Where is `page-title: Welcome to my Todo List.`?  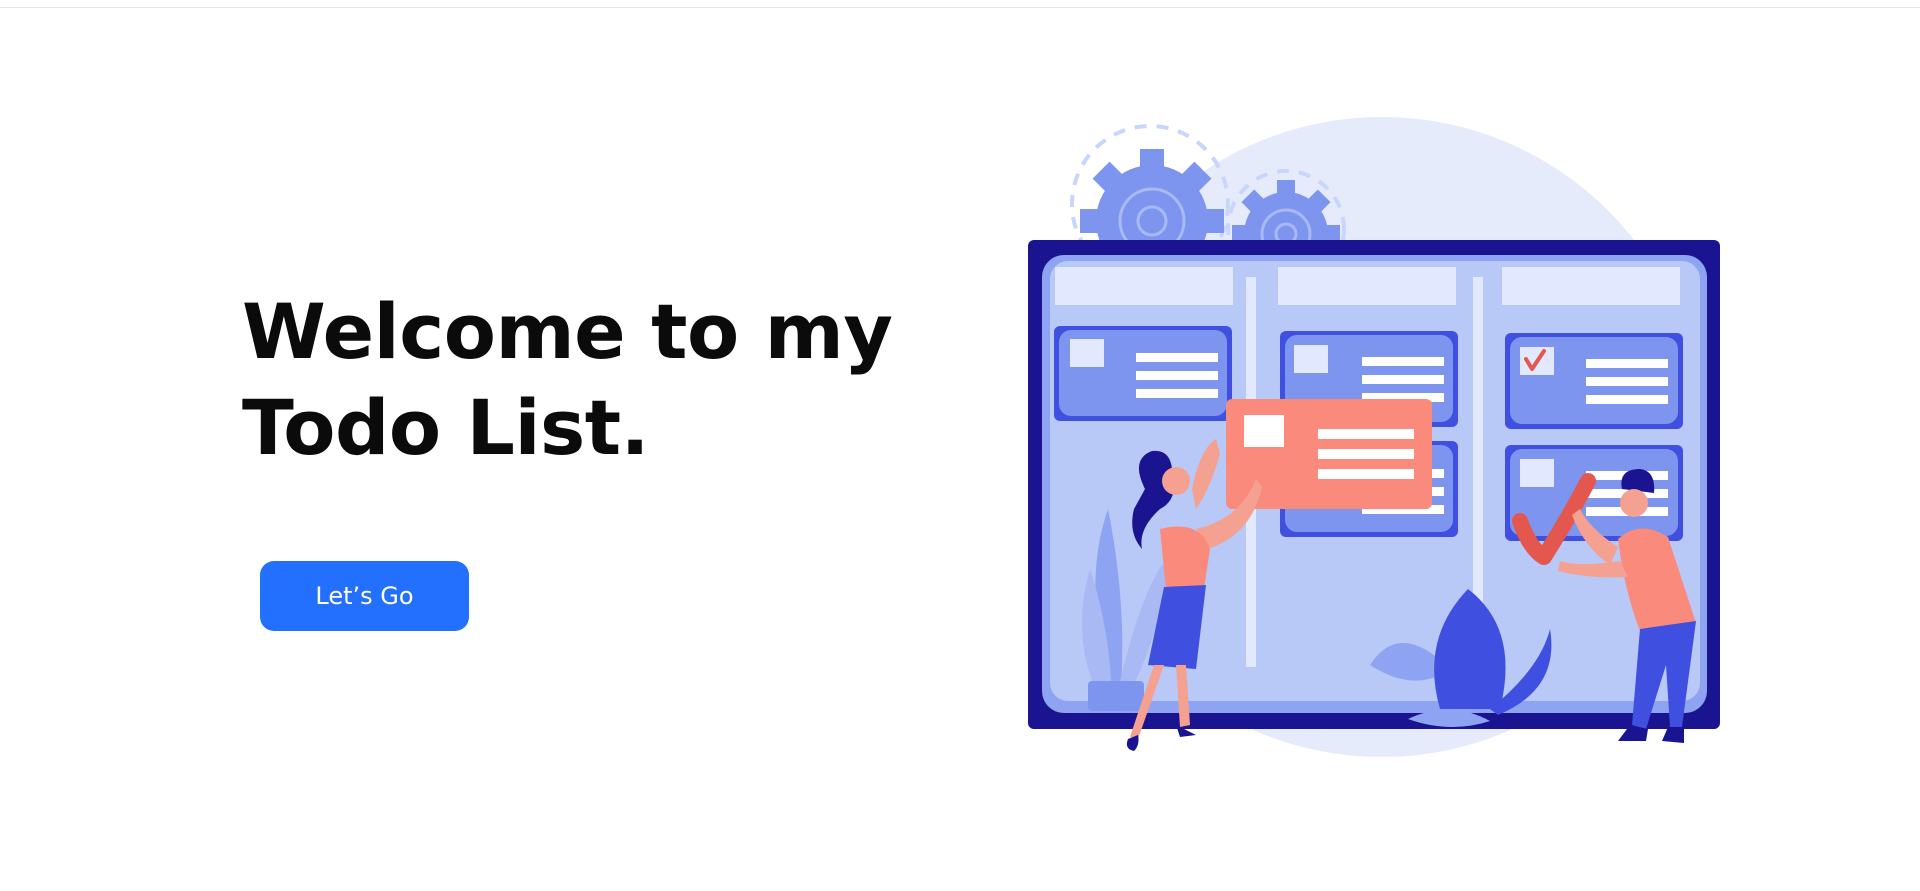 page-title: Welcome to my Todo List. is located at coordinates (567, 380).